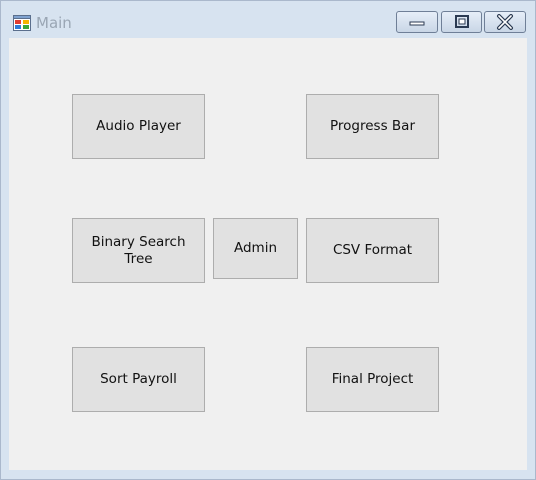  I want to click on title-bar: Main, so click(268, 19).